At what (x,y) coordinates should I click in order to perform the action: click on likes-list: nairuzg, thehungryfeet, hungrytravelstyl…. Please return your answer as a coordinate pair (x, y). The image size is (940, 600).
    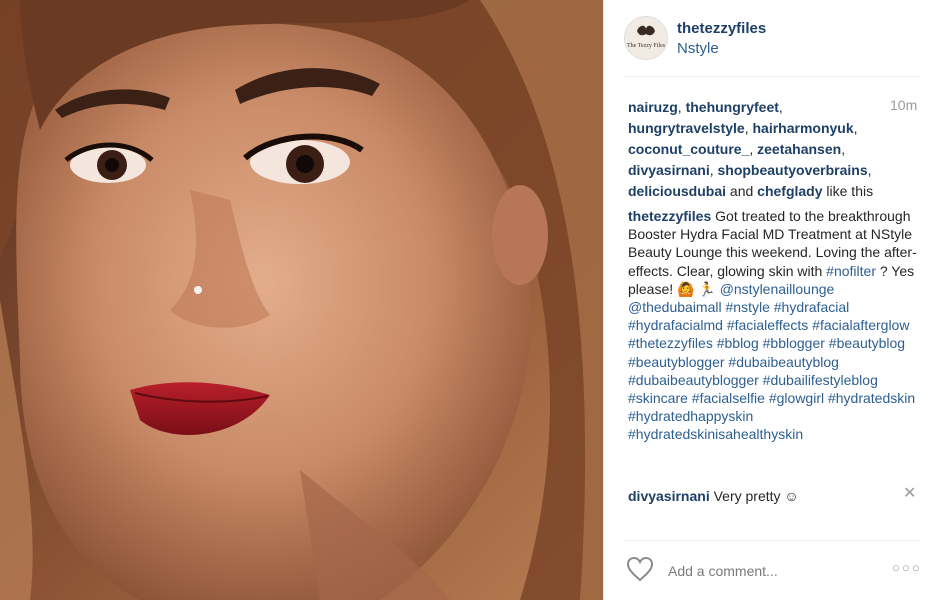
    Looking at the image, I should click on (751, 149).